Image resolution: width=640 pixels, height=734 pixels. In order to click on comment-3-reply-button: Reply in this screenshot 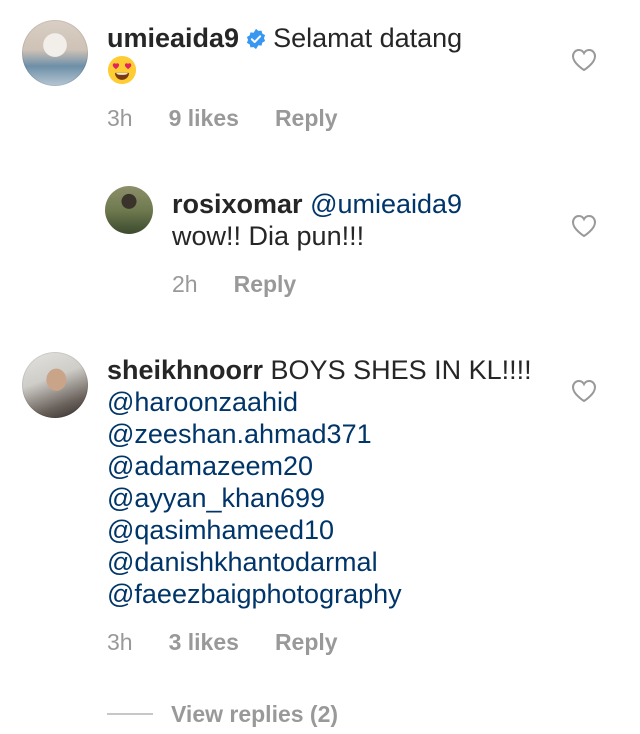, I will do `click(306, 642)`.